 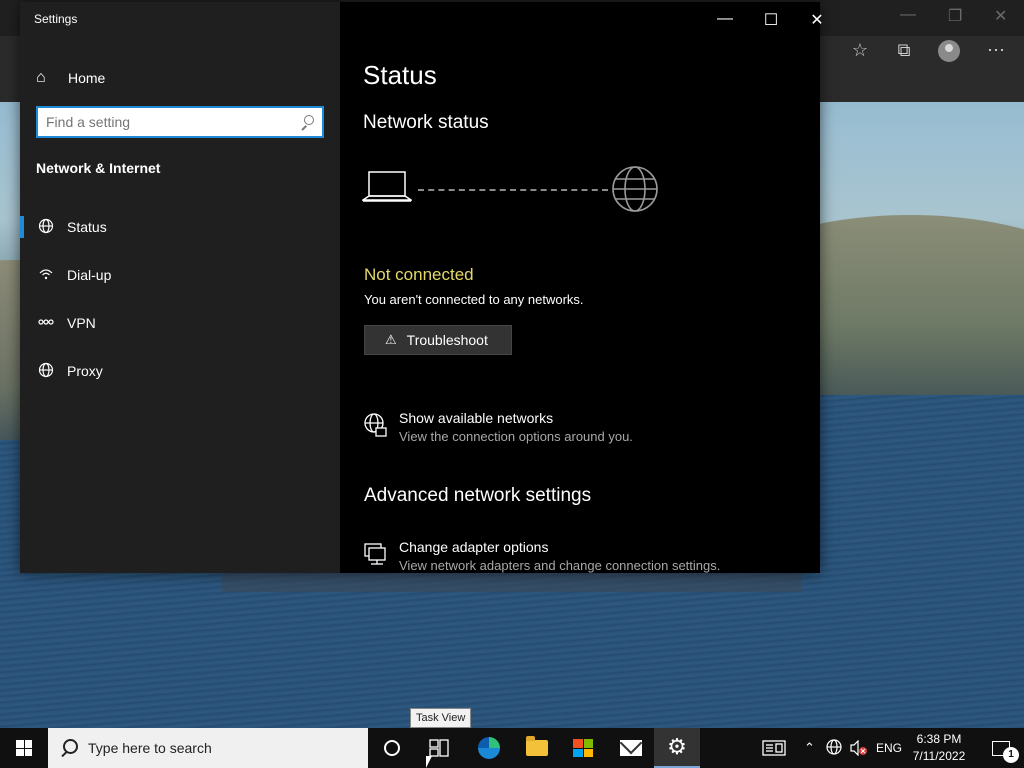 I want to click on background-window-edge, so click(x=512, y=582).